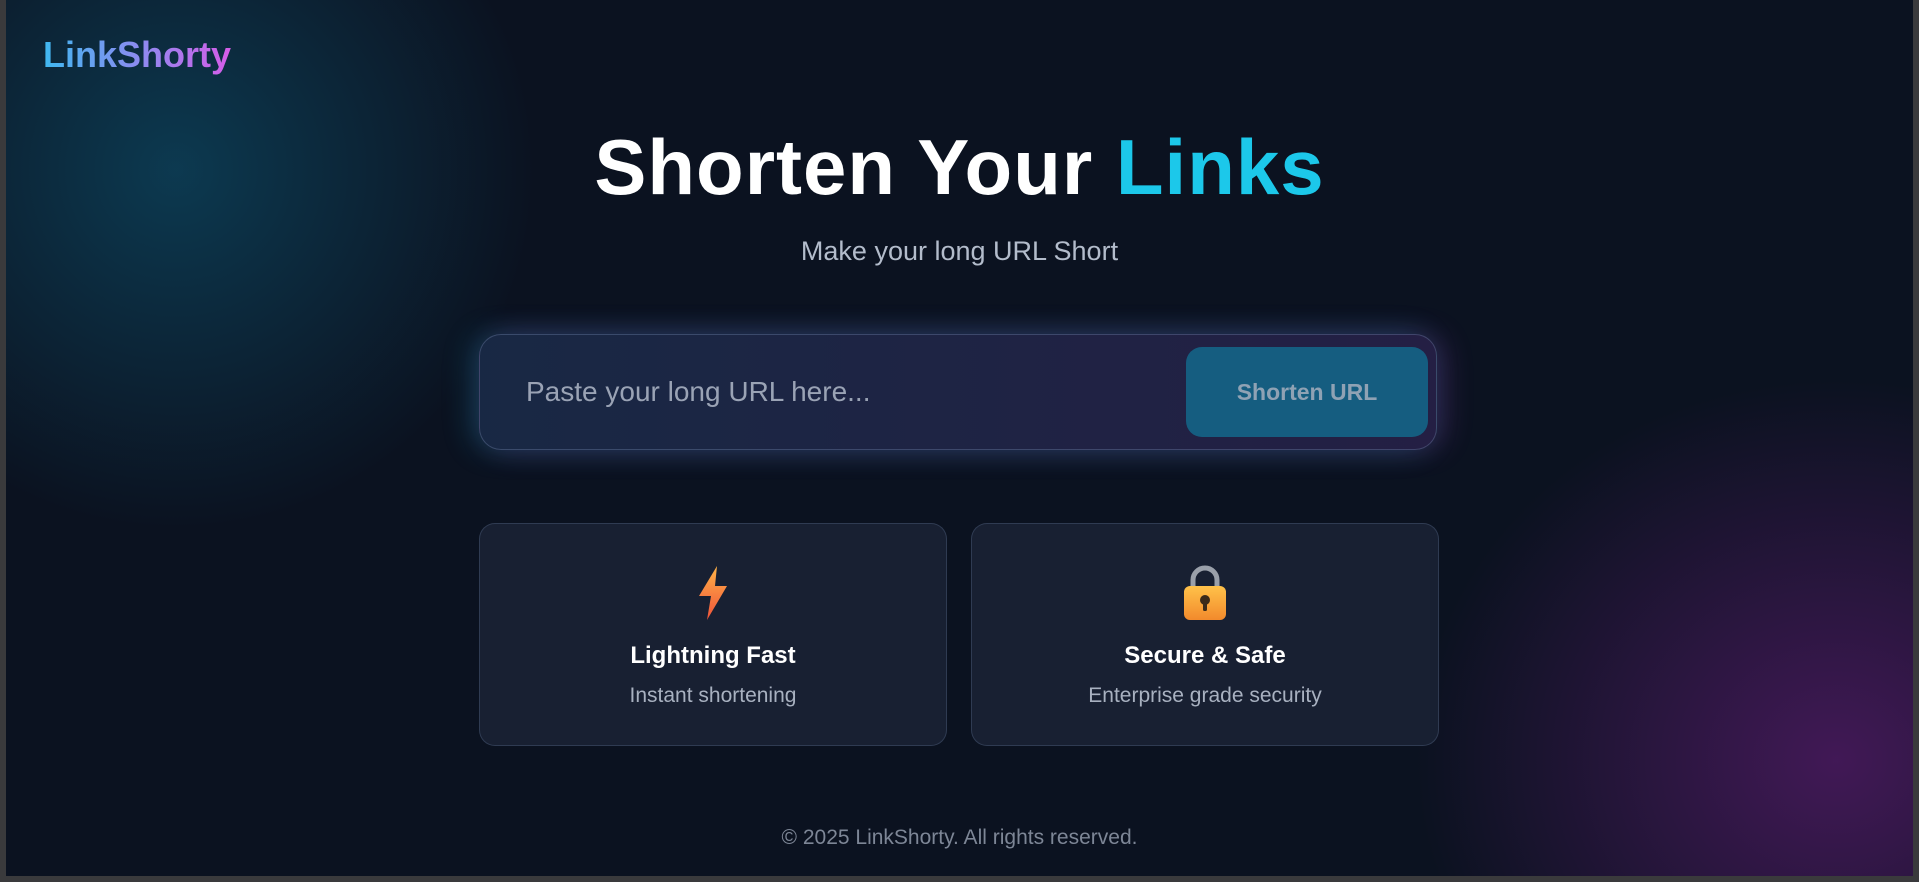  Describe the element at coordinates (1205, 634) in the screenshot. I see `feature-card-secure-safe: Secure & Safe Enterprise grade security` at that location.